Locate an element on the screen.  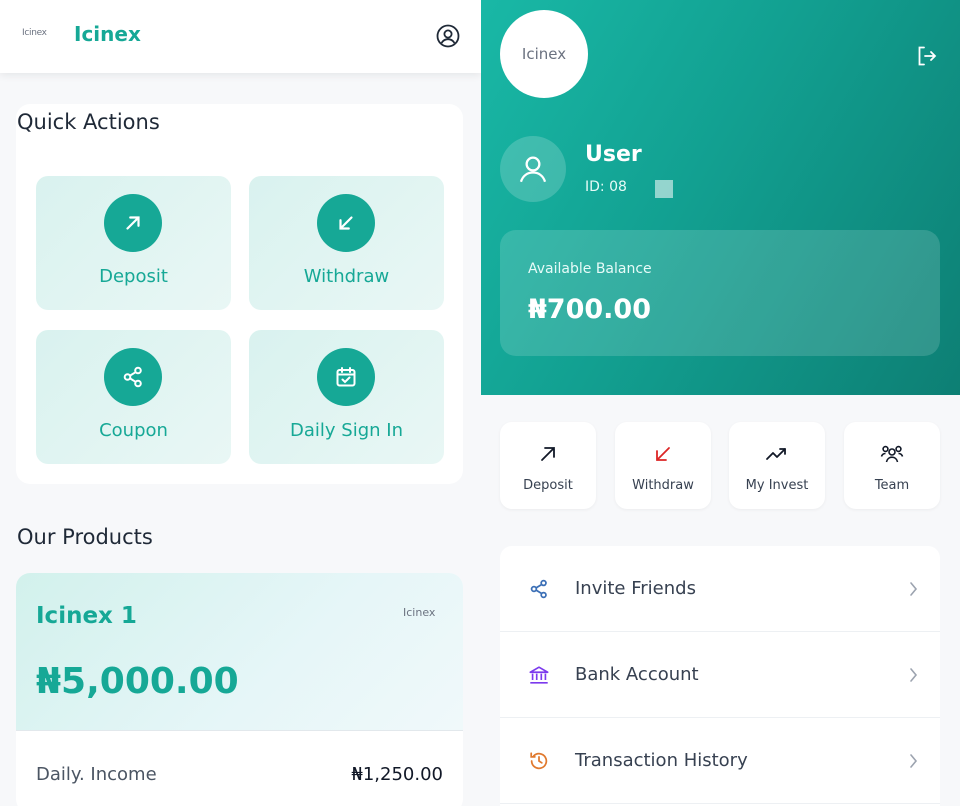
brand-title: Icinex is located at coordinates (107, 34).